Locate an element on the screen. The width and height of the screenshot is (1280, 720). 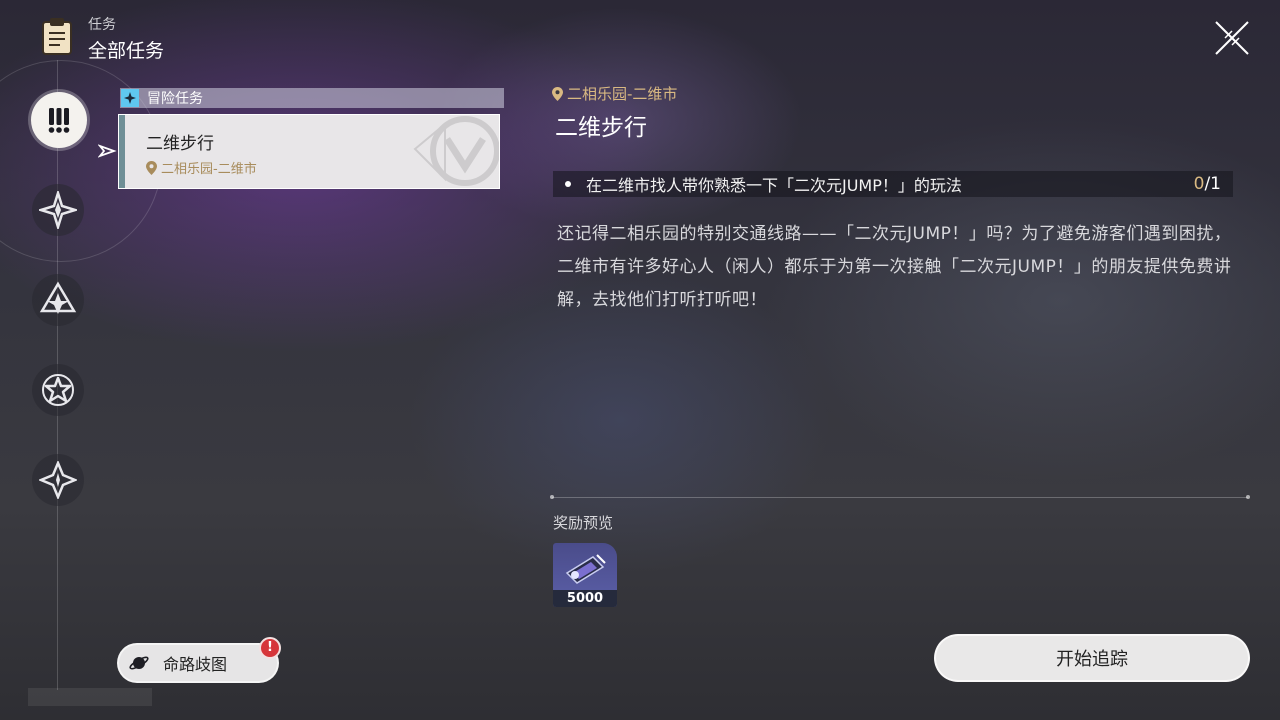
reward-item: 5000 is located at coordinates (585, 575).